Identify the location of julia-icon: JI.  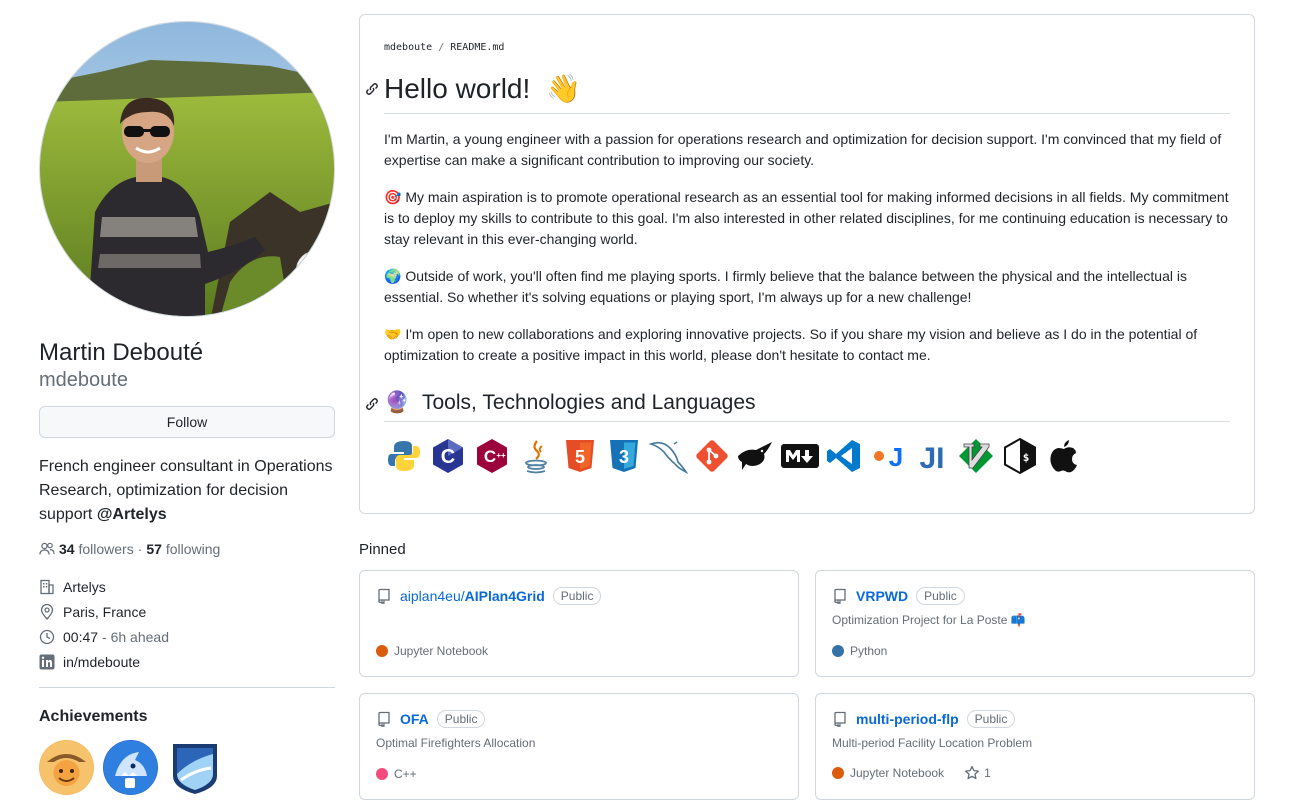
(932, 456).